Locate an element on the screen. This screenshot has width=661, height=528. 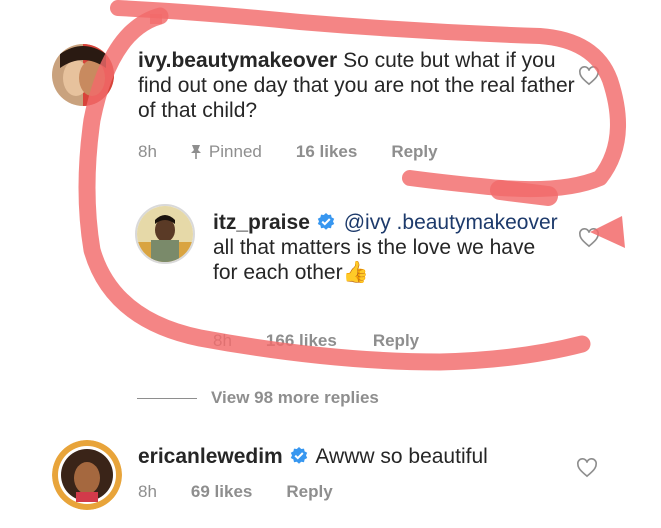
view-more-replies-button: View 98 more replies is located at coordinates (258, 398).